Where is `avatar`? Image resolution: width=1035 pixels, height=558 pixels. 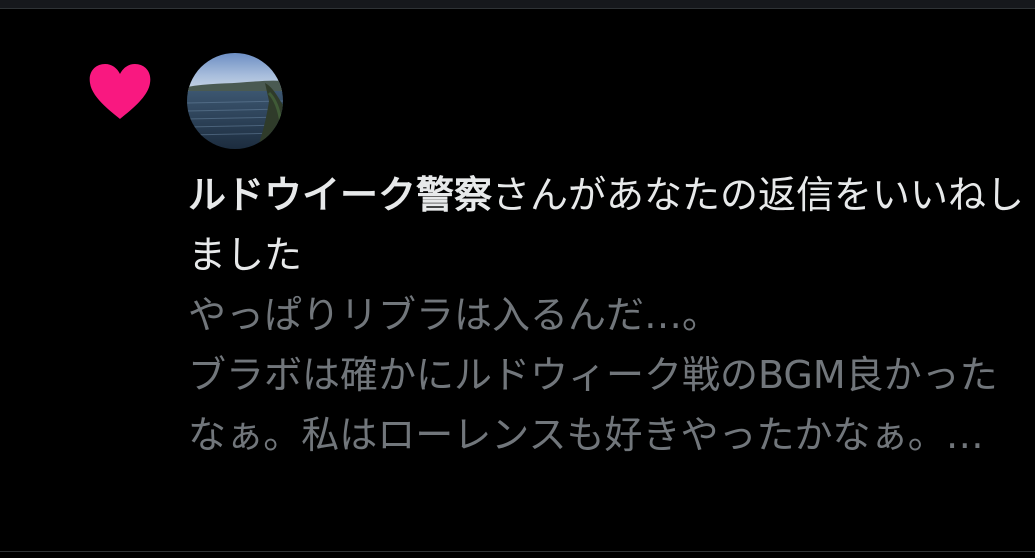
avatar is located at coordinates (235, 101).